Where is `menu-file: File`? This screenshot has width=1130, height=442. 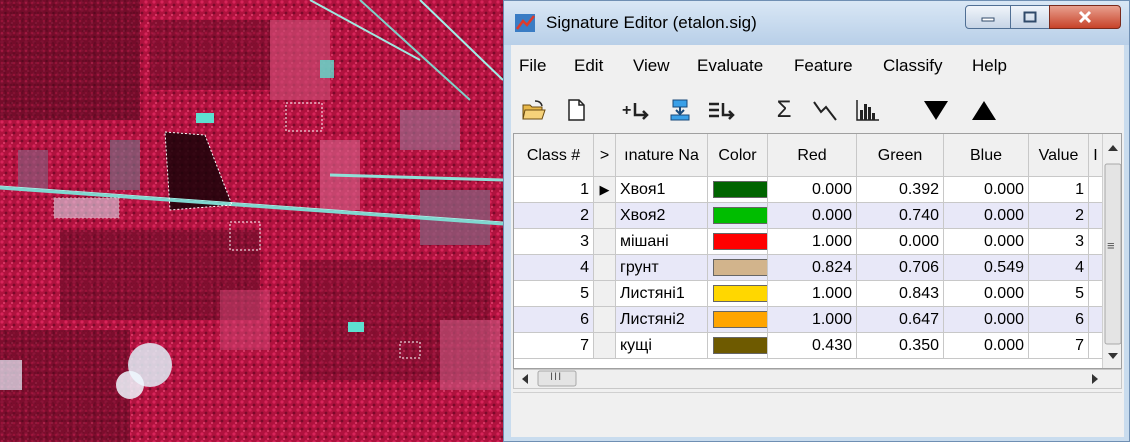 menu-file: File is located at coordinates (532, 66).